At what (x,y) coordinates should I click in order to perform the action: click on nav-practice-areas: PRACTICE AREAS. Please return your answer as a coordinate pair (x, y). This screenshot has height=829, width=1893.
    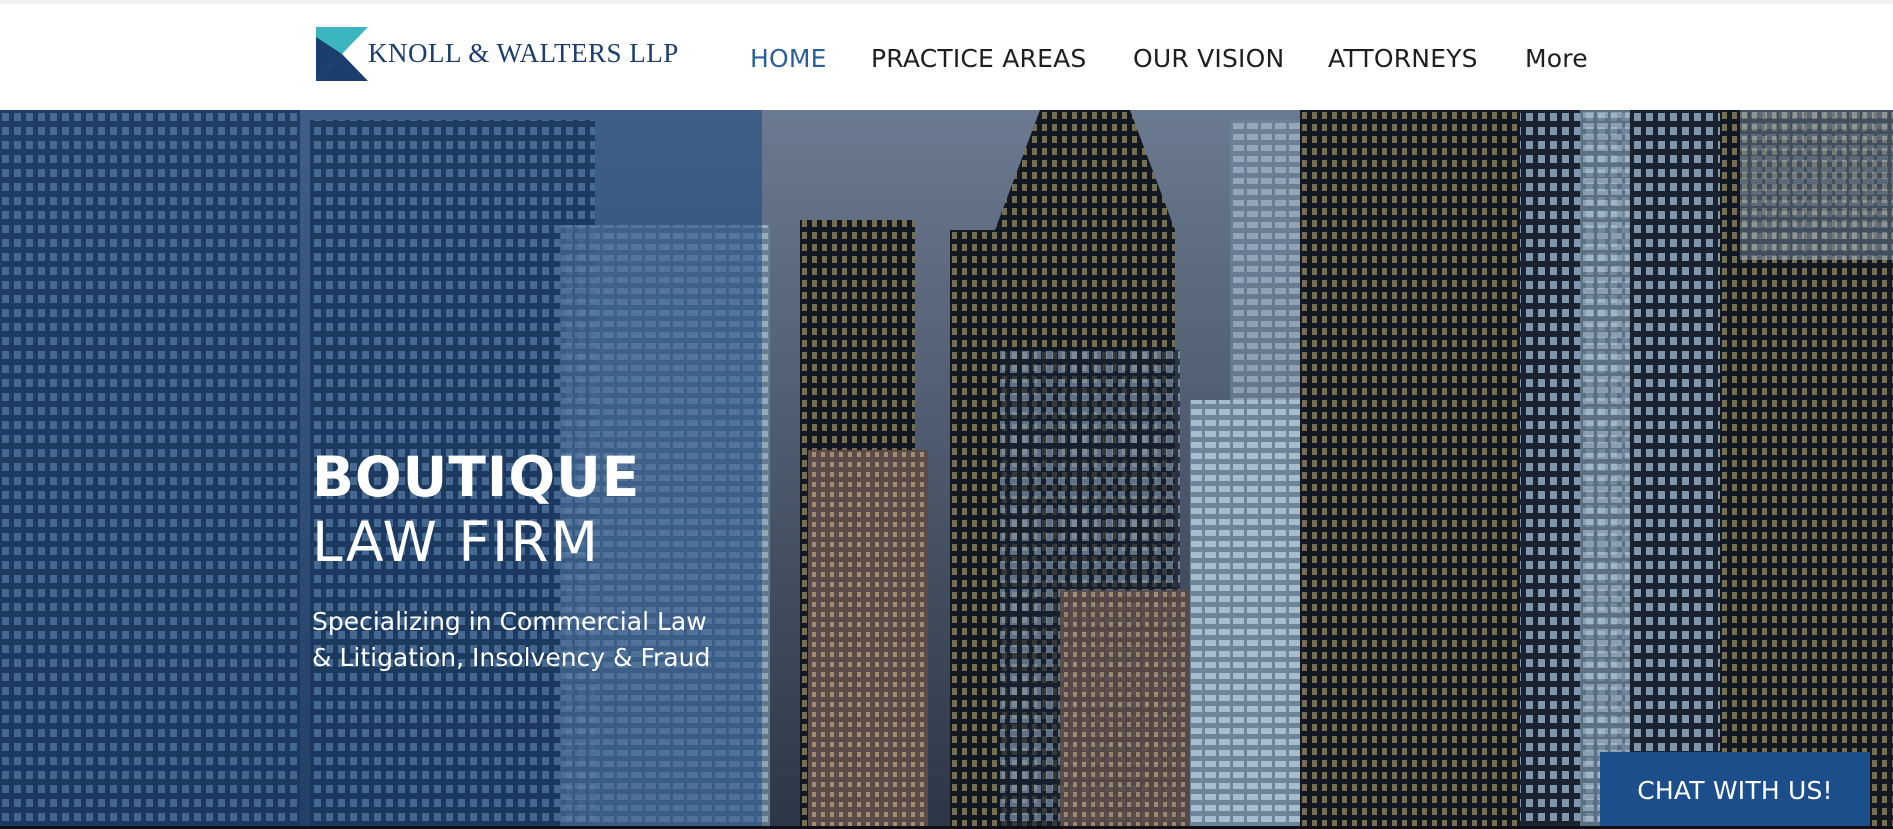
    Looking at the image, I should click on (978, 58).